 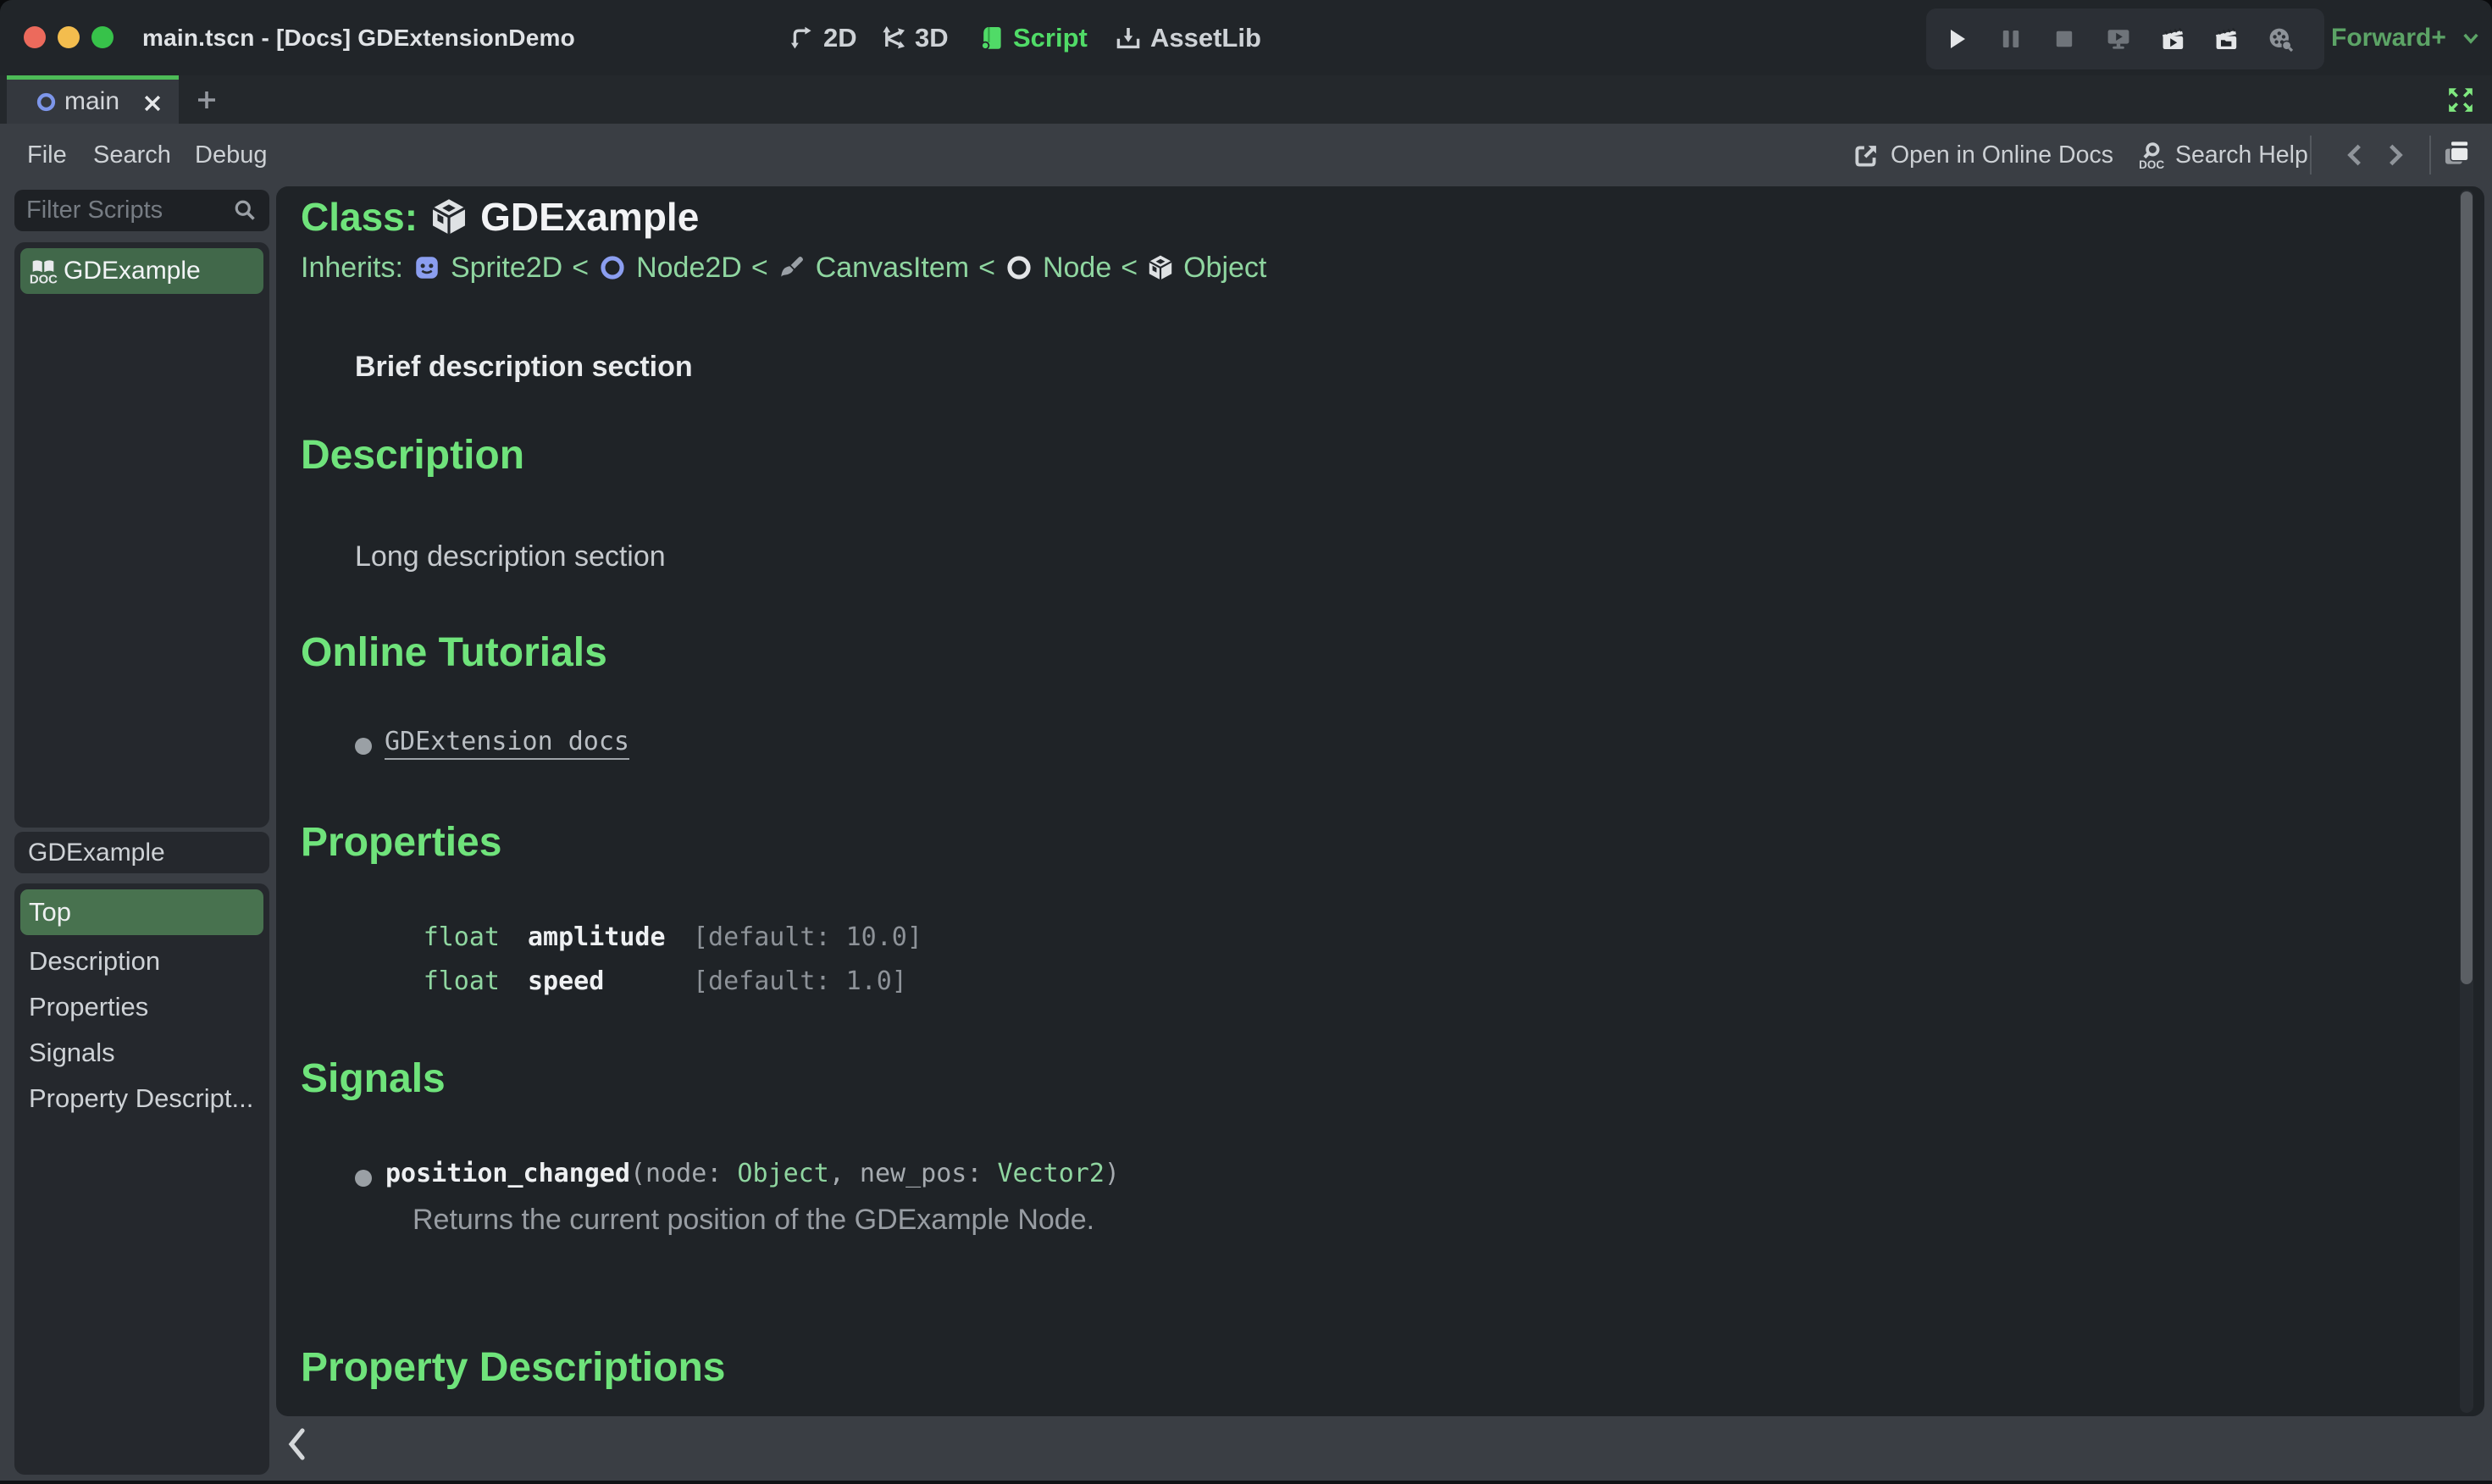 I want to click on pause-icon, so click(x=2010, y=38).